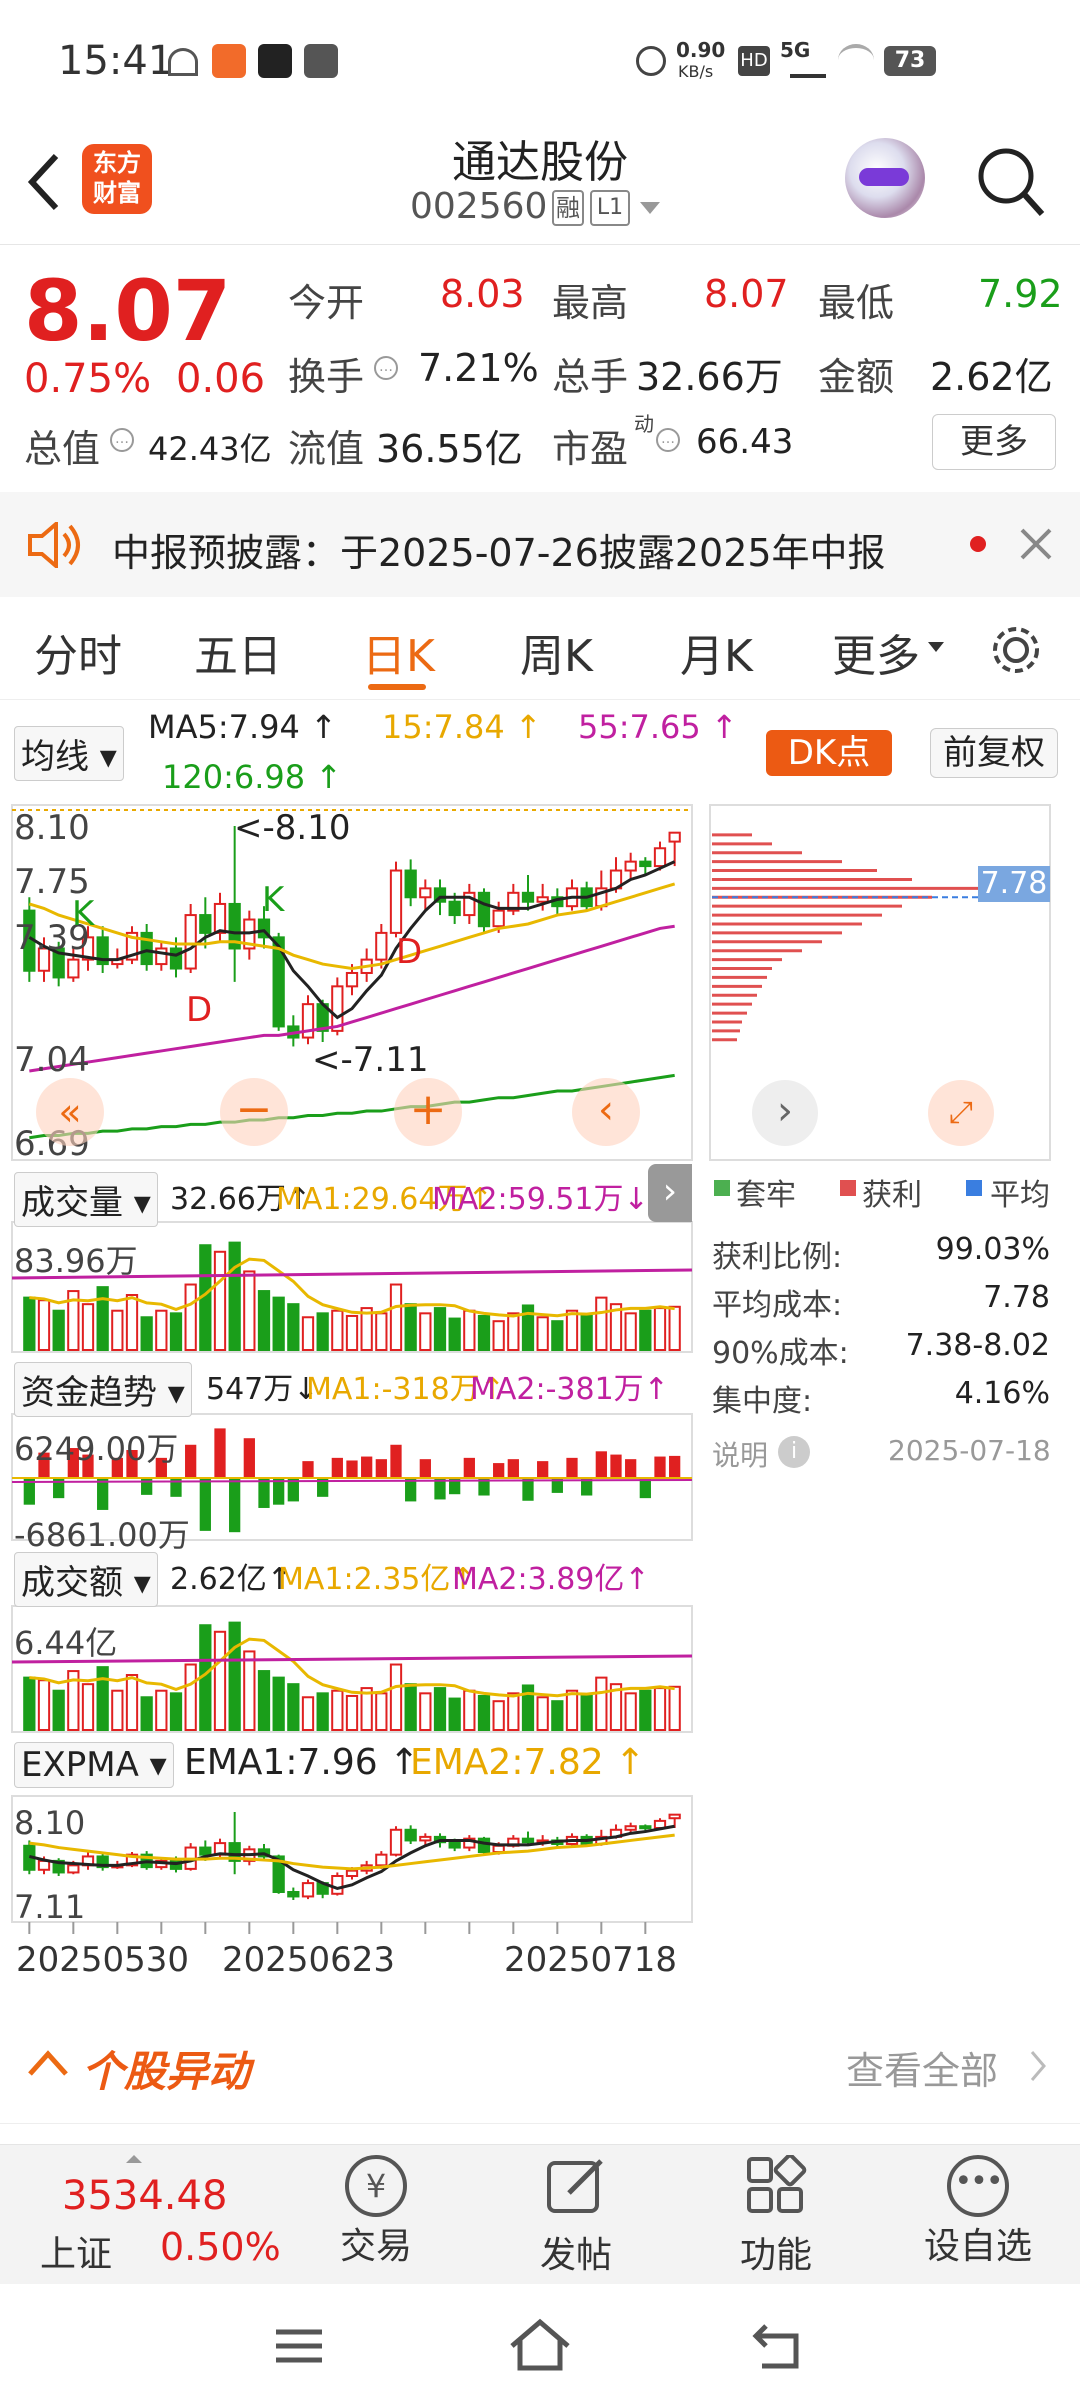 The image size is (1080, 2408). What do you see at coordinates (70, 1112) in the screenshot?
I see `scroll-left-button: «` at bounding box center [70, 1112].